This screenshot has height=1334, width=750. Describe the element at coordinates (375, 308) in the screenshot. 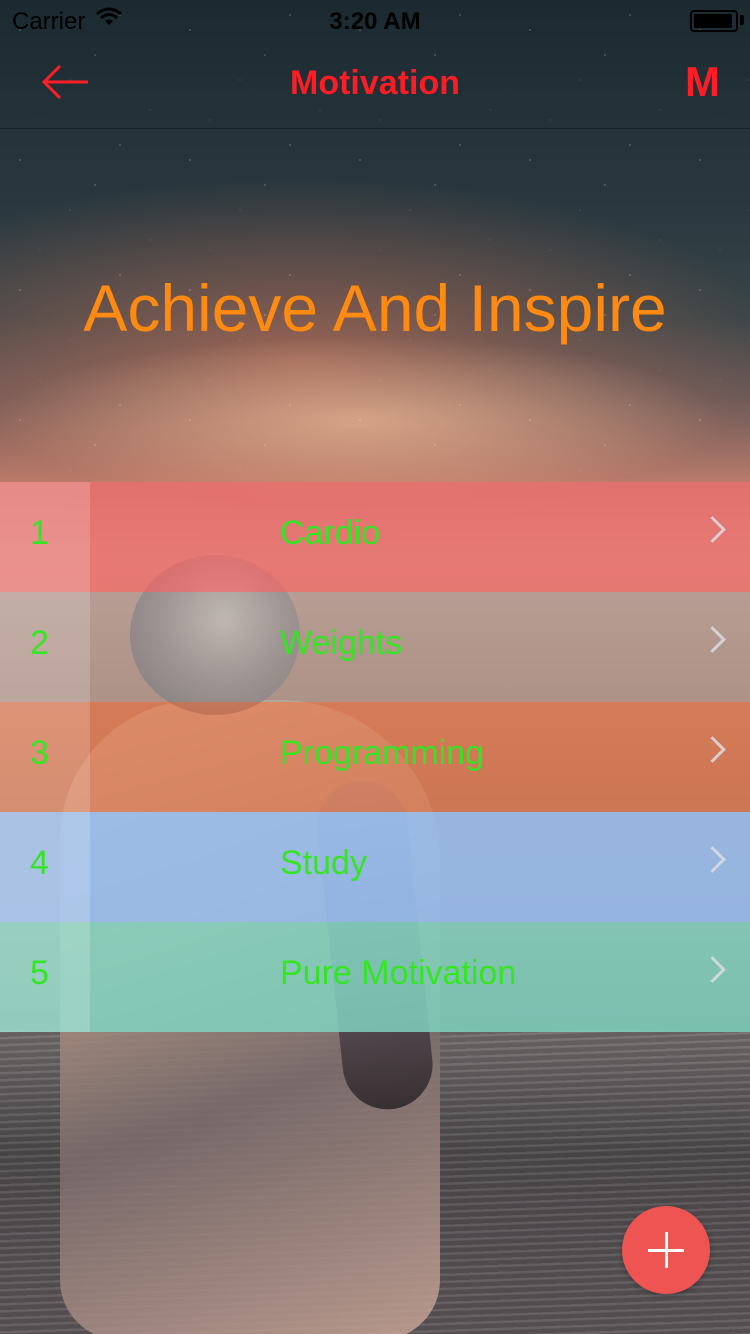

I see `headline: Achieve And Inspire` at that location.